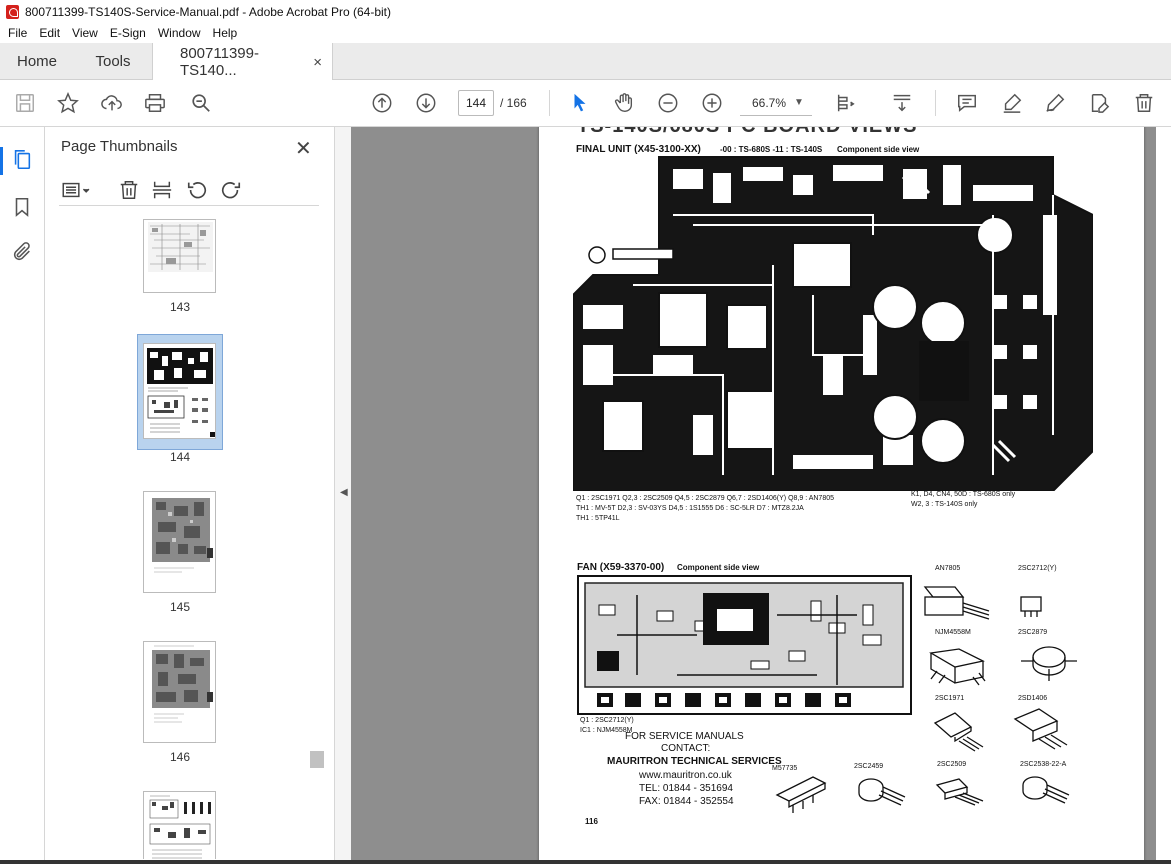 The height and width of the screenshot is (864, 1171). Describe the element at coordinates (1099, 103) in the screenshot. I see `edit-pdf-icon` at that location.